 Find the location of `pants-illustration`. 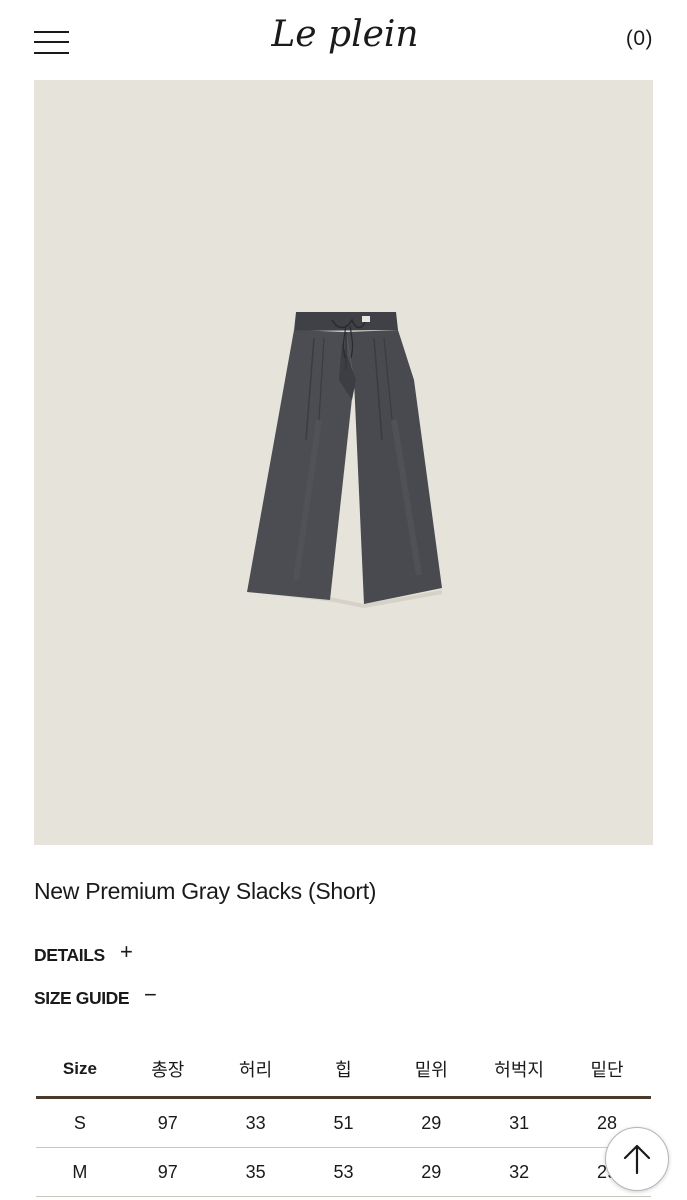

pants-illustration is located at coordinates (345, 460).